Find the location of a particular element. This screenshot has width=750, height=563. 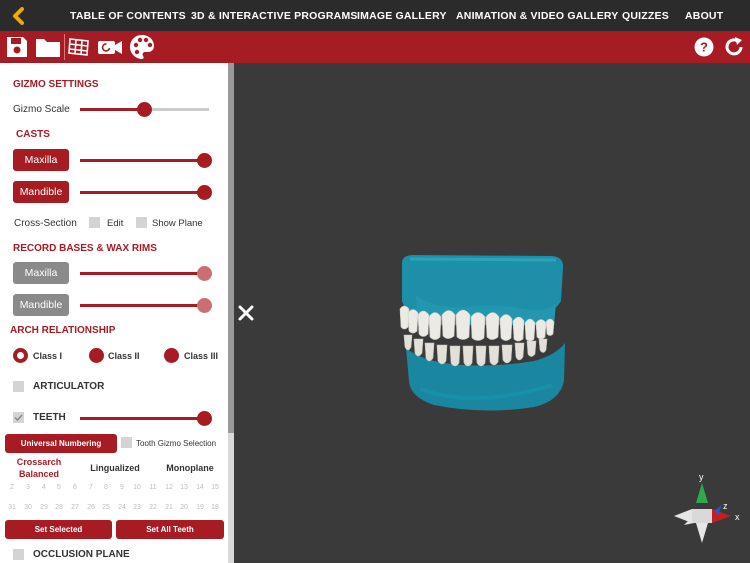

gizmo-settings-title: GIZMO SETTINGS is located at coordinates (56, 84).